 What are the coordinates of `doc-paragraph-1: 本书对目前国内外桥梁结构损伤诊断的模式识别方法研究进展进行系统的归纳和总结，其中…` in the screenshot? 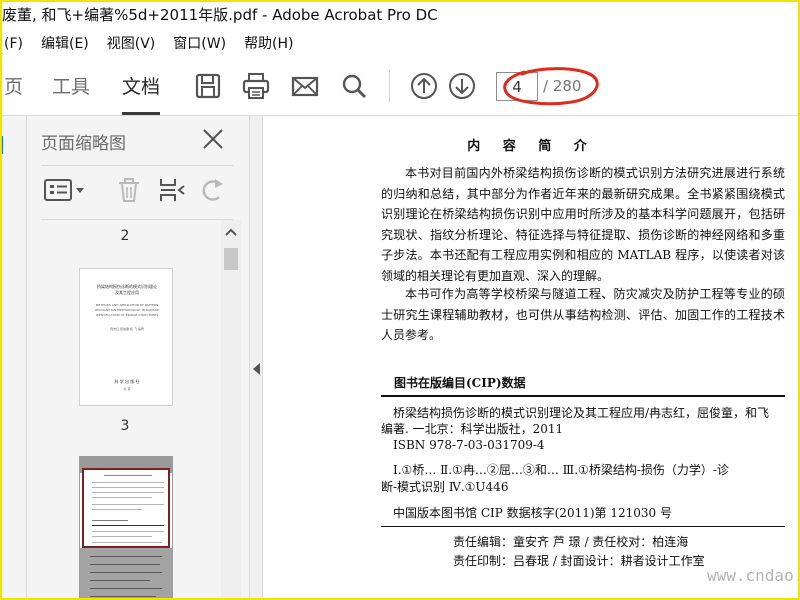 It's located at (583, 224).